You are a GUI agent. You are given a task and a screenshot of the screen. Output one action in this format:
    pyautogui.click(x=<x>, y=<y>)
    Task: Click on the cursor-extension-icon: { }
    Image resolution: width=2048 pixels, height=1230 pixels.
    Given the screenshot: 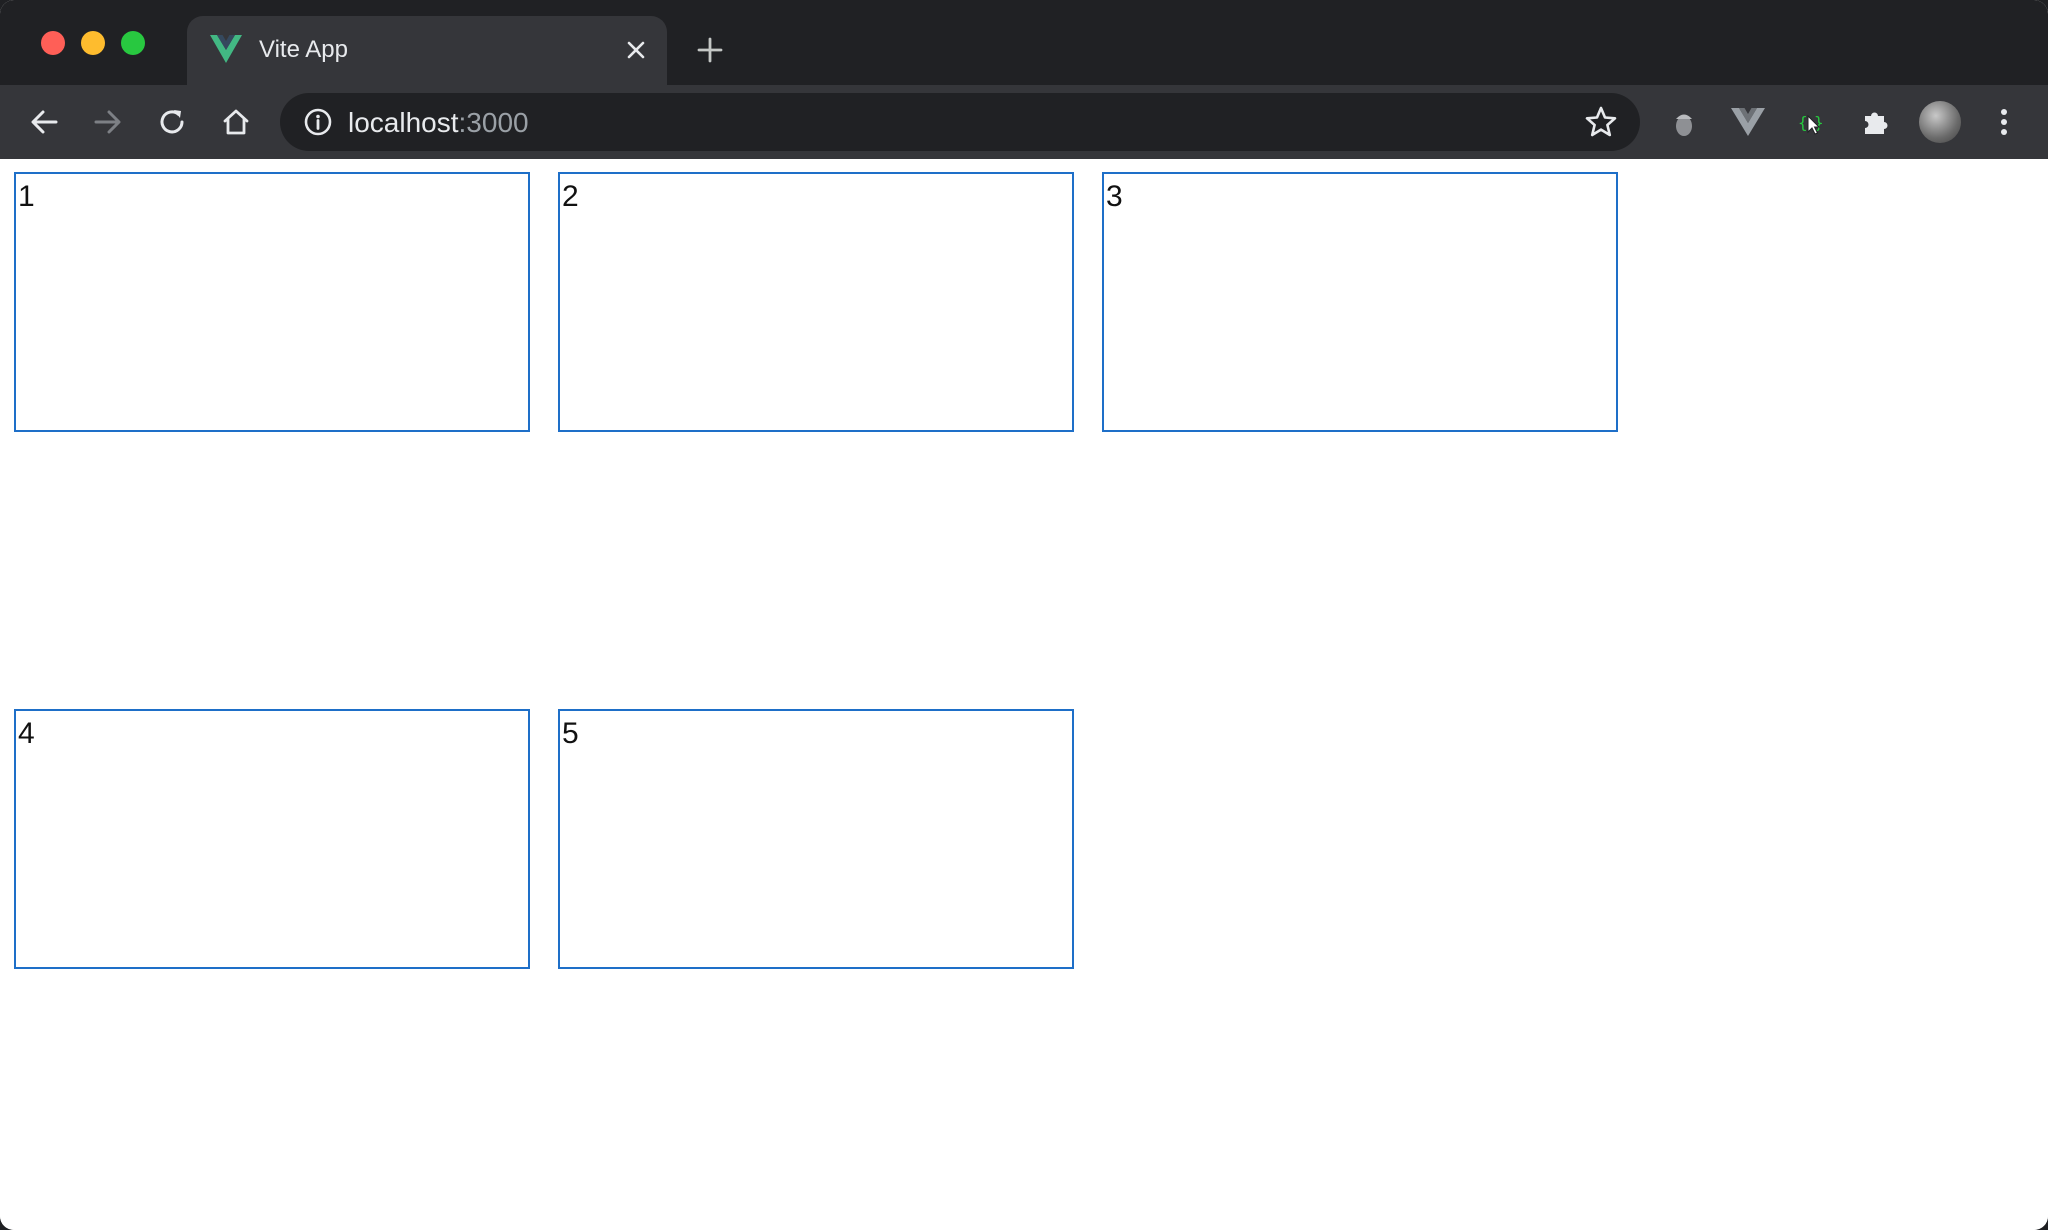 What is the action you would take?
    pyautogui.click(x=1812, y=122)
    